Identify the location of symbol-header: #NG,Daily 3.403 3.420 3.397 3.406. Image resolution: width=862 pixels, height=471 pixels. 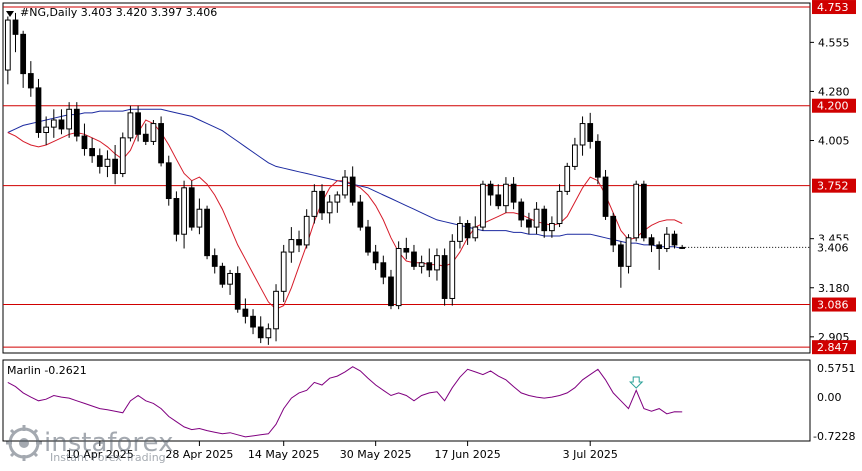
(118, 12).